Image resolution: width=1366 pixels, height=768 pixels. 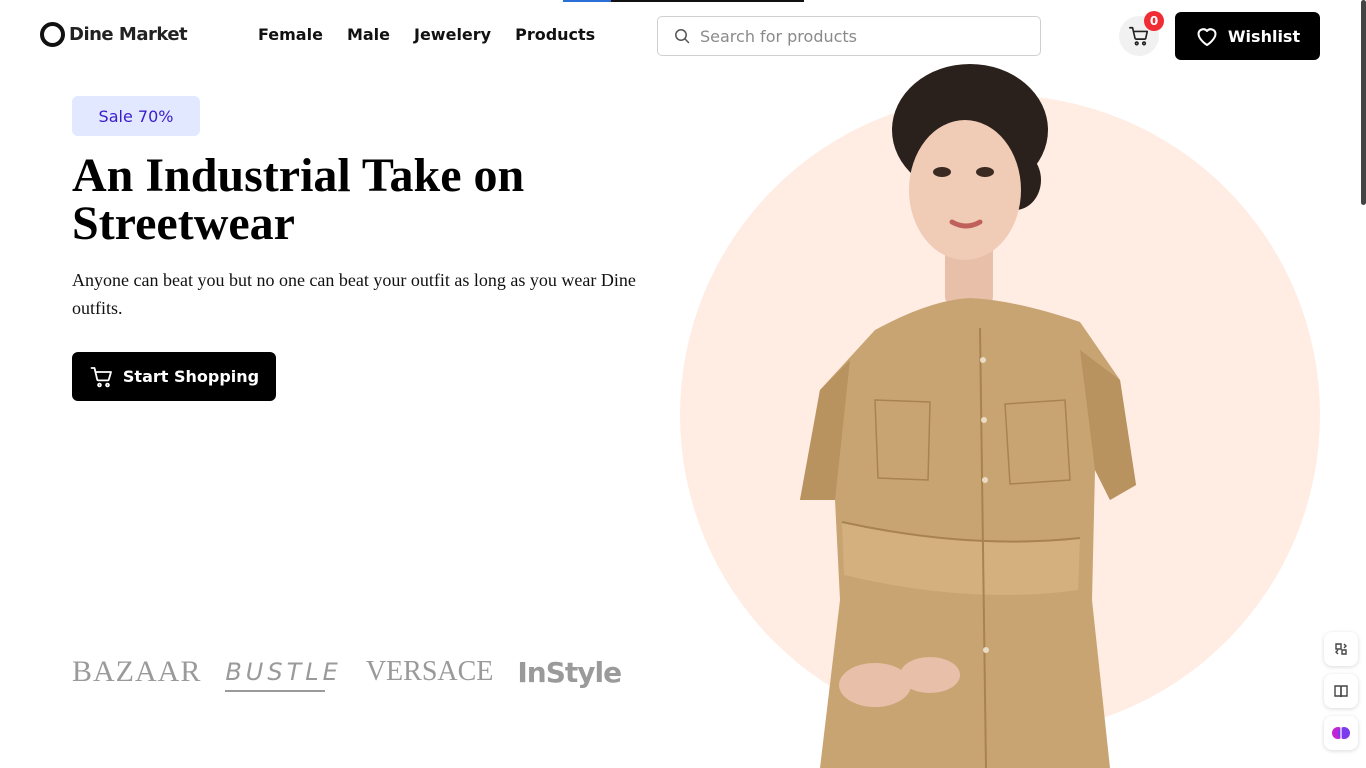 I want to click on brand-logo-versace: VERSACE, so click(x=429, y=671).